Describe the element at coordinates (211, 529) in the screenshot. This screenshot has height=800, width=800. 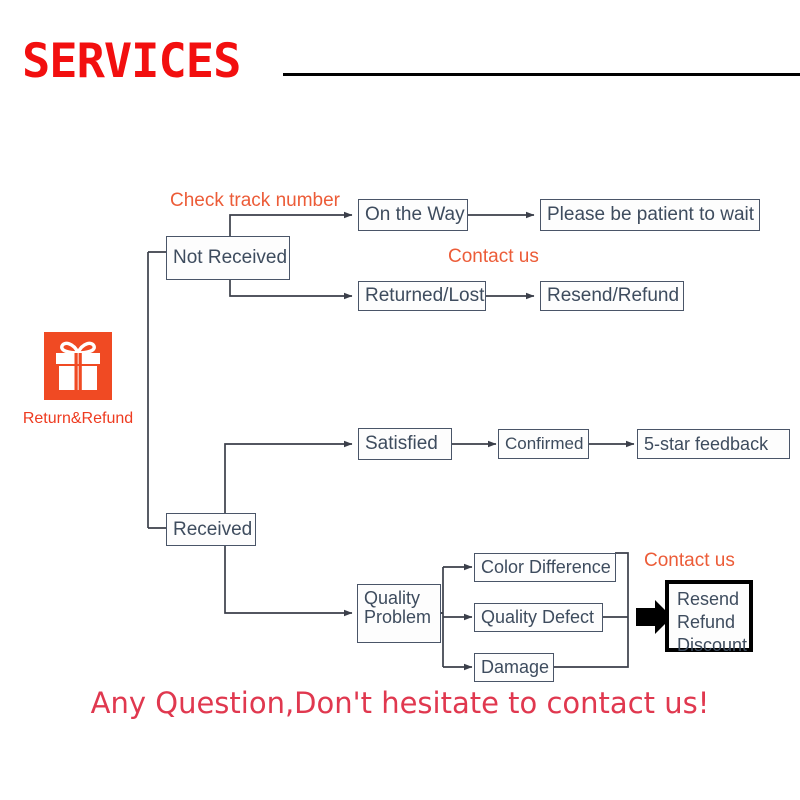
I see `node-received: Received` at that location.